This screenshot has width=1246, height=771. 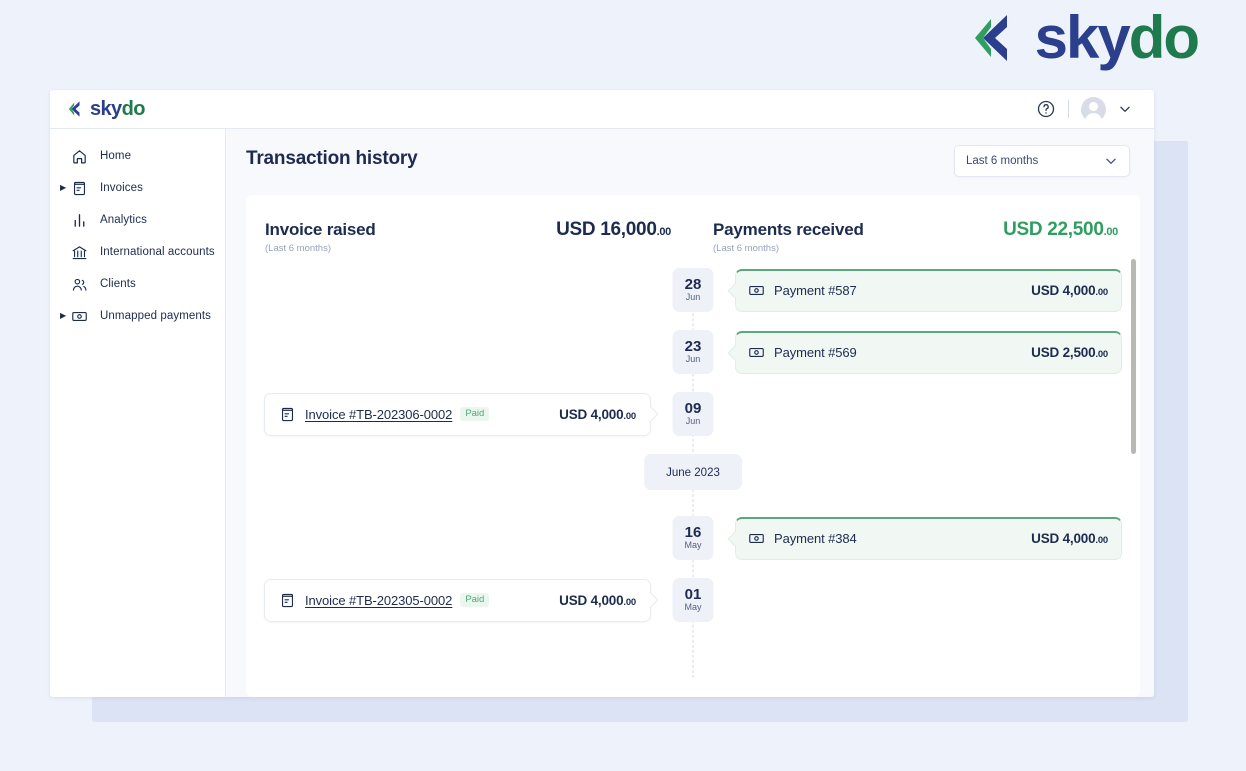 I want to click on month-divider-label: June 2023, so click(x=693, y=473).